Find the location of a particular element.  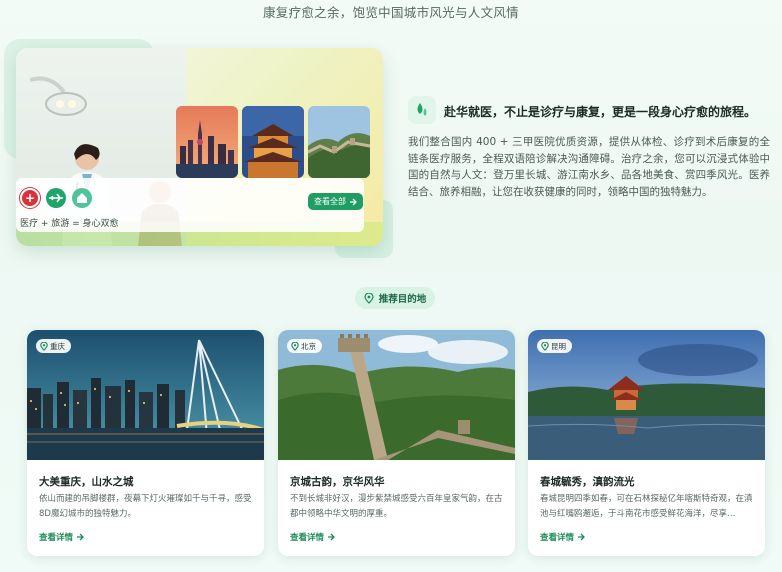

city-tag-label: 昆明 is located at coordinates (558, 346).